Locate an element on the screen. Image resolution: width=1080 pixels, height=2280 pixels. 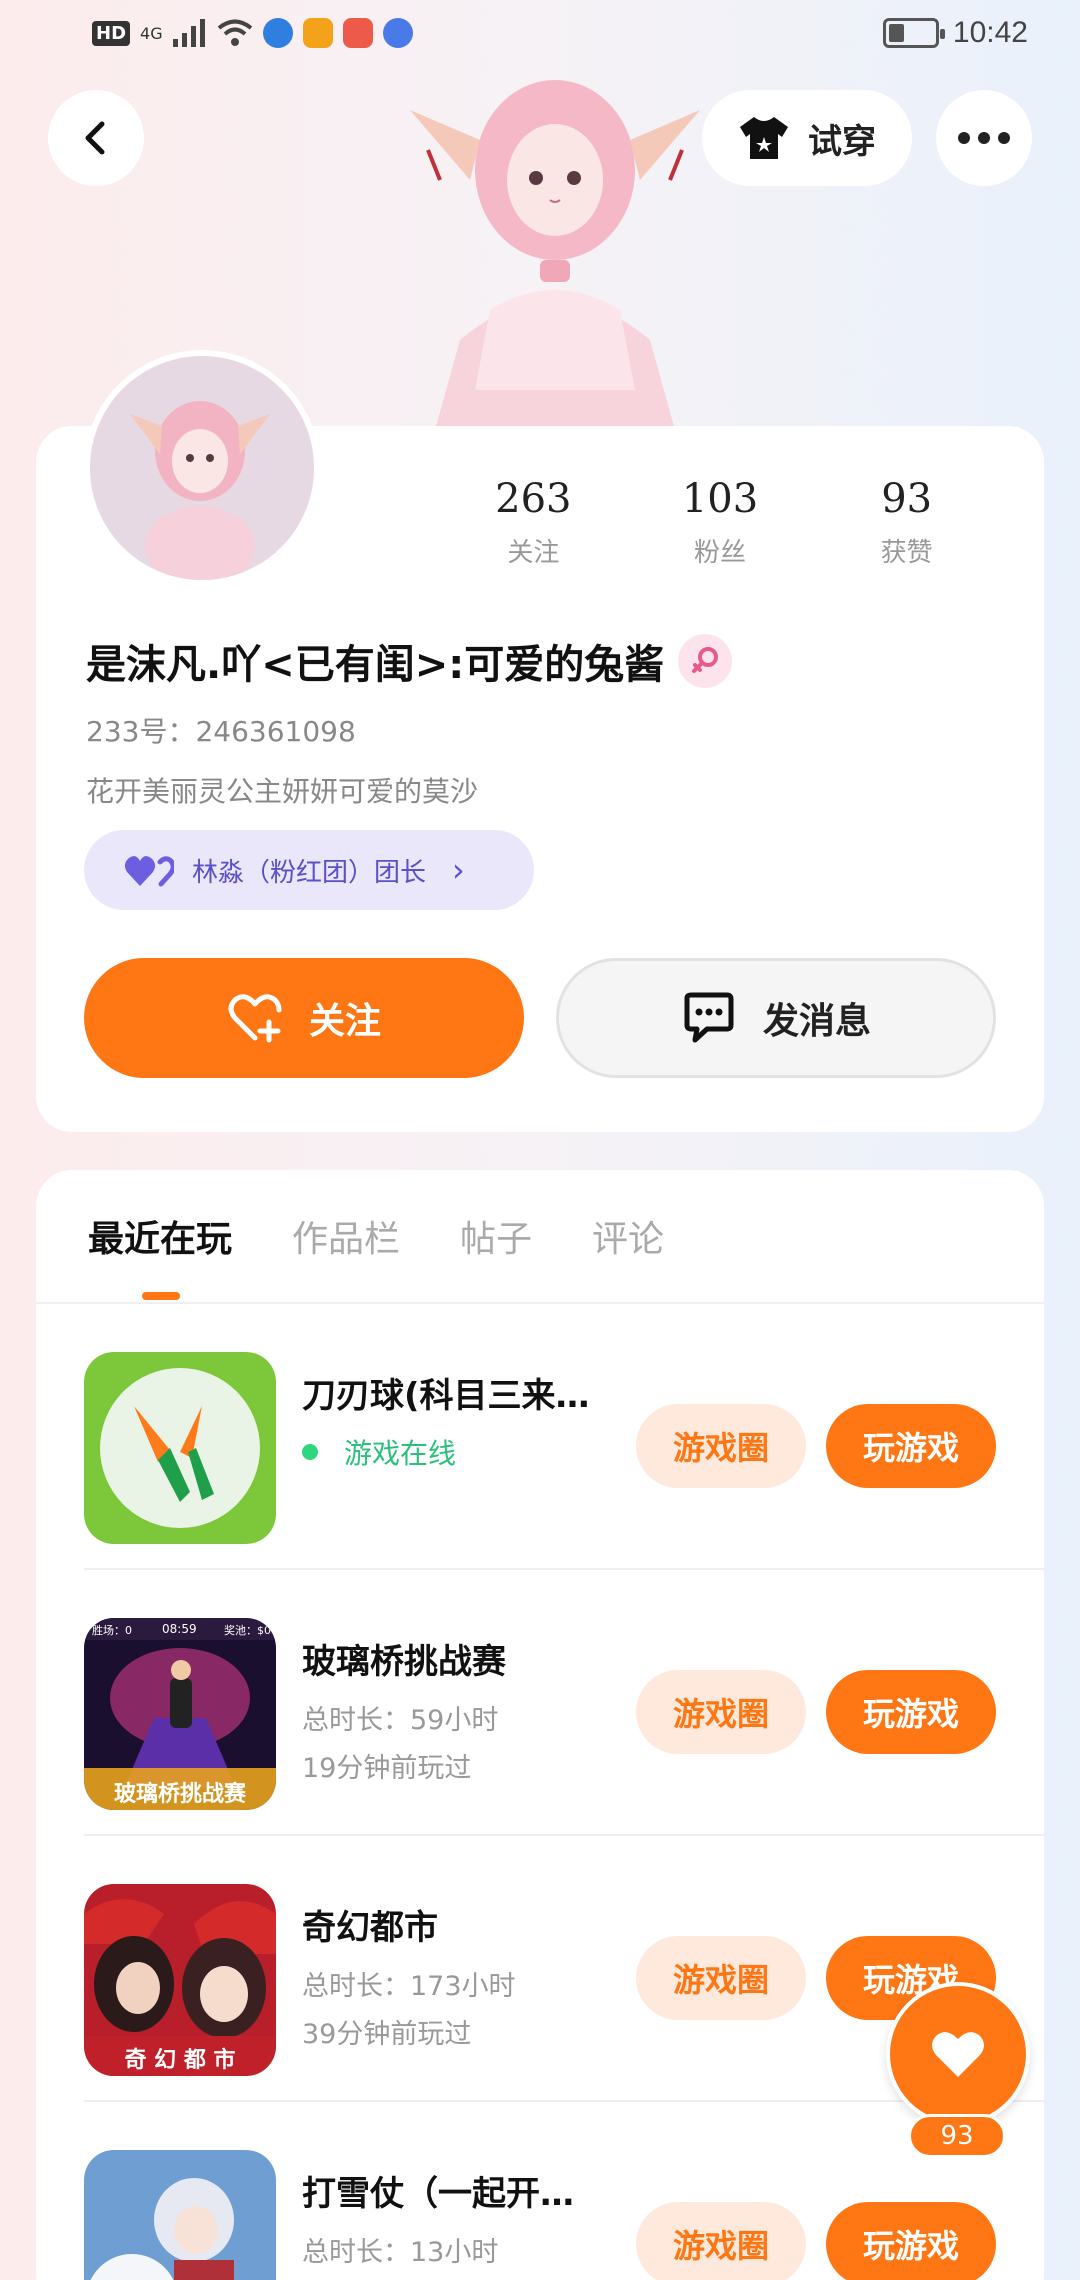
status-left: HD 4G is located at coordinates (252, 33).